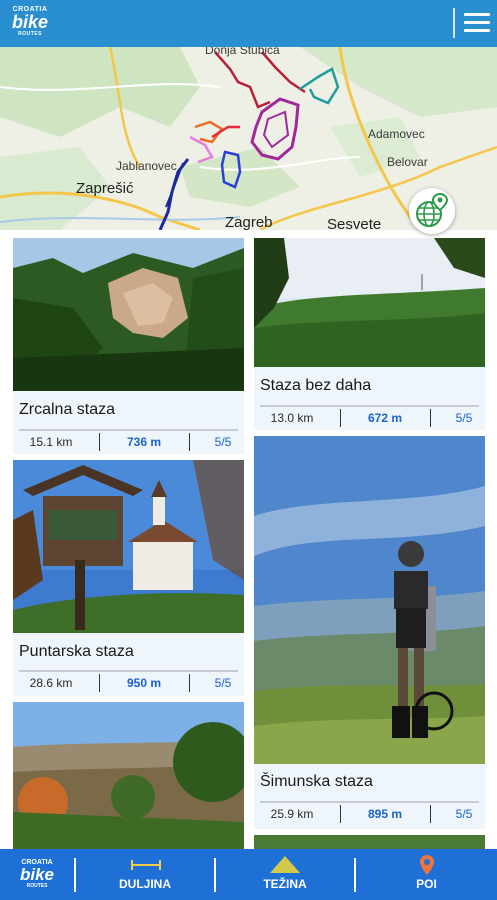 The image size is (497, 900). I want to click on top-app-bar: CROATIA bike ROUTES, so click(248, 23).